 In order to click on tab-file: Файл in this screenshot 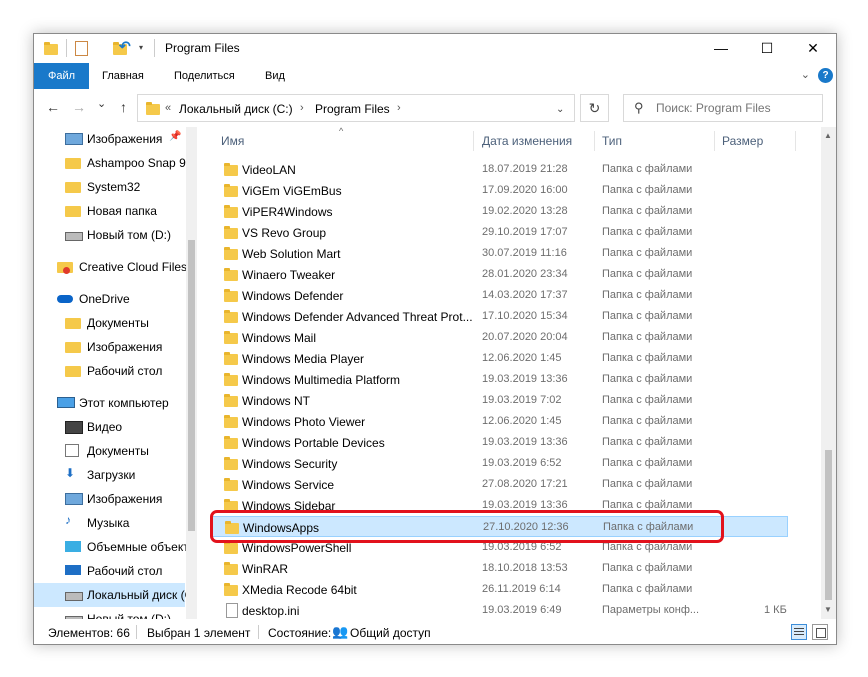, I will do `click(61, 76)`.